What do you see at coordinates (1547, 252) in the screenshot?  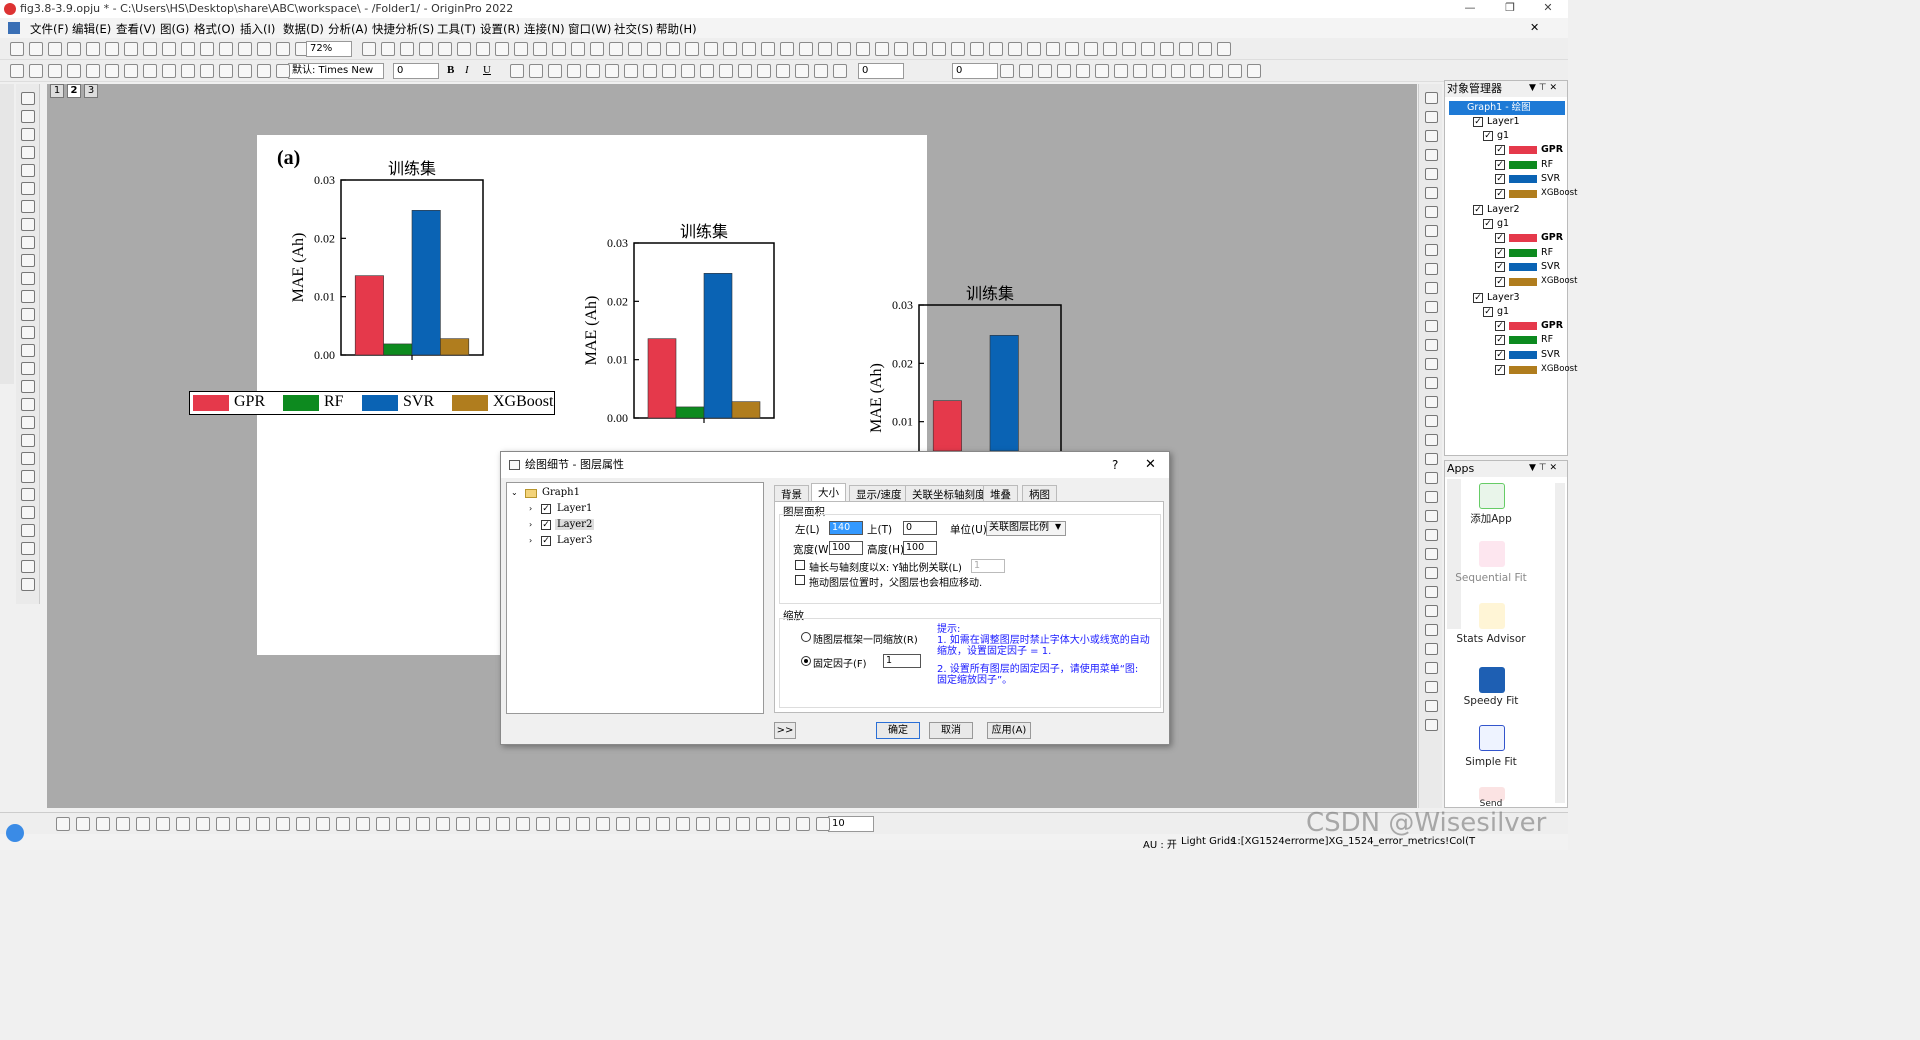 I see `plot-node: RF` at bounding box center [1547, 252].